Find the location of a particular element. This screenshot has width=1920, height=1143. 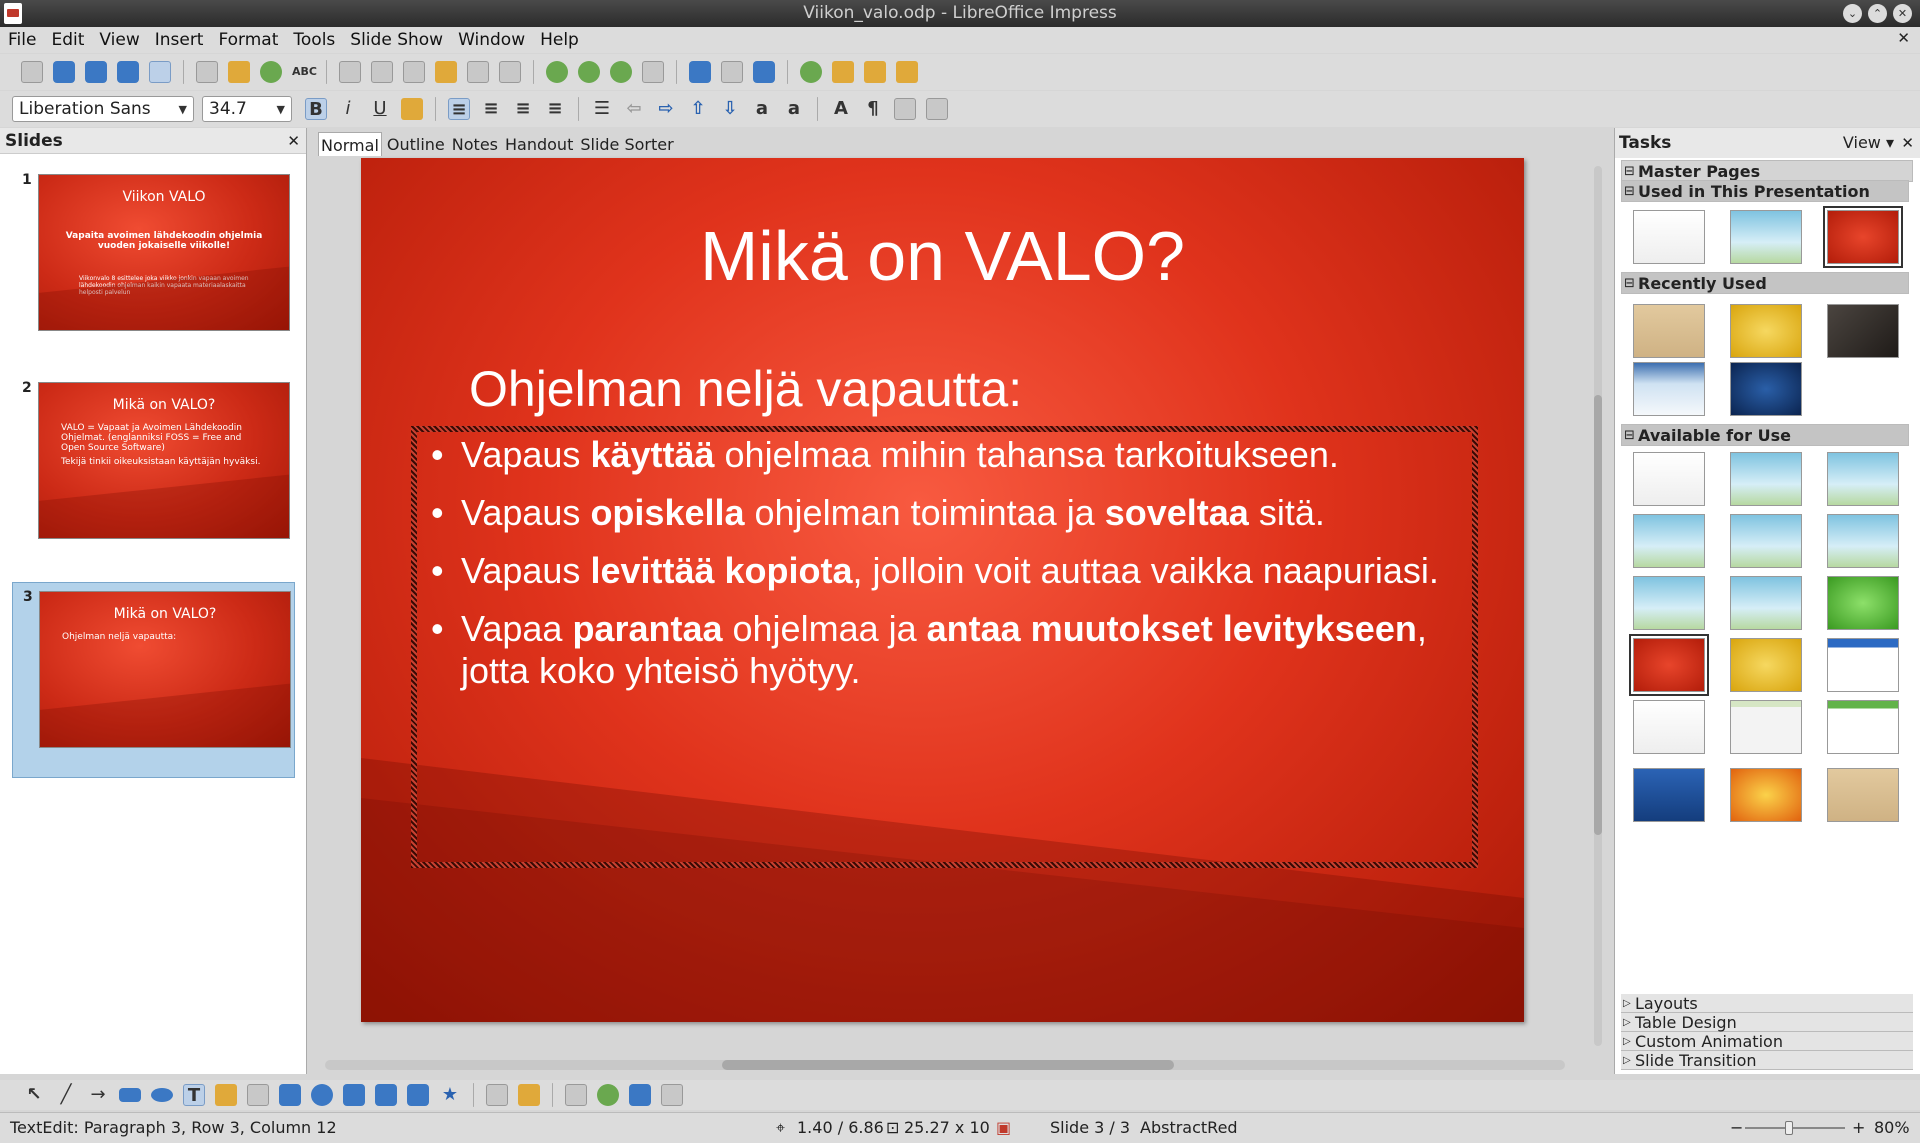

text-direction-icon is located at coordinates (937, 109).